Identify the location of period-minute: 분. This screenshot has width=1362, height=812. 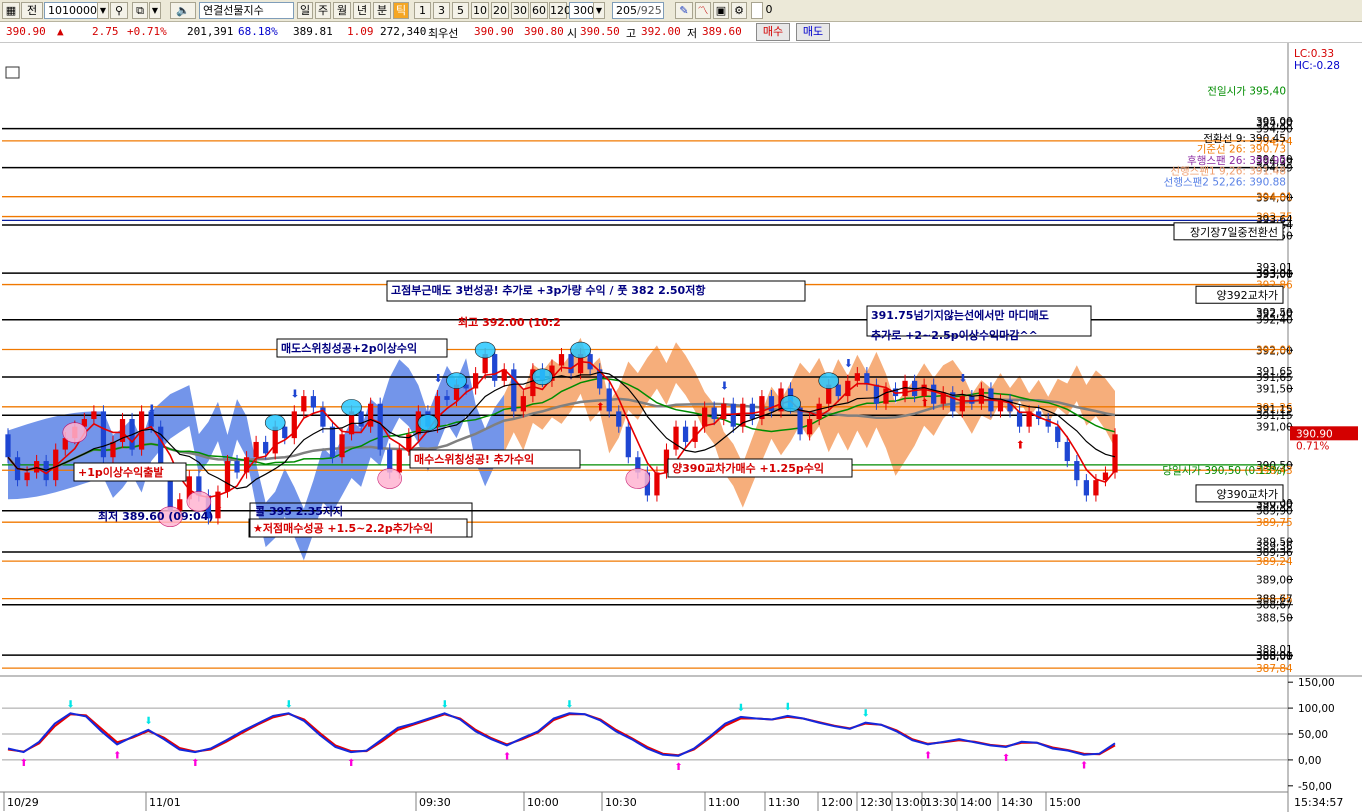
(382, 10).